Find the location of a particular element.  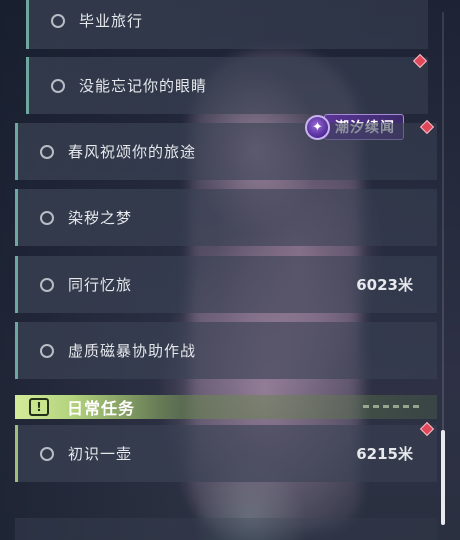

quest-item-travel-memories: 同行忆旅 6023米 is located at coordinates (226, 284).